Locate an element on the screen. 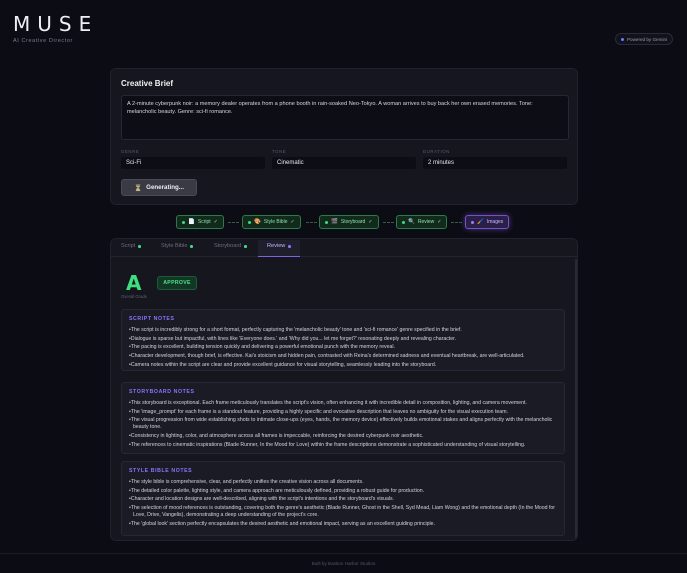 This screenshot has height=573, width=687. tab-review: Review is located at coordinates (279, 248).